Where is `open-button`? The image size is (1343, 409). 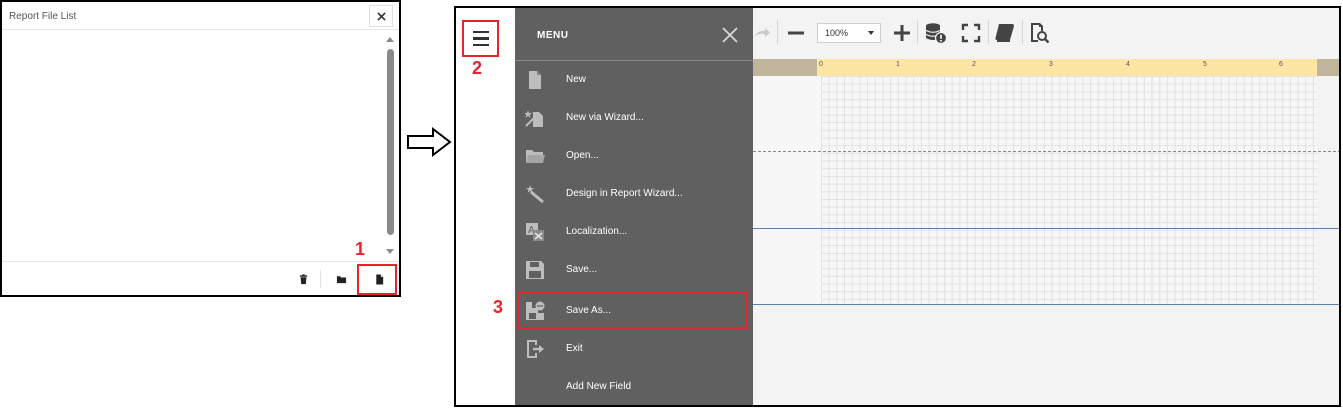
open-button is located at coordinates (341, 279).